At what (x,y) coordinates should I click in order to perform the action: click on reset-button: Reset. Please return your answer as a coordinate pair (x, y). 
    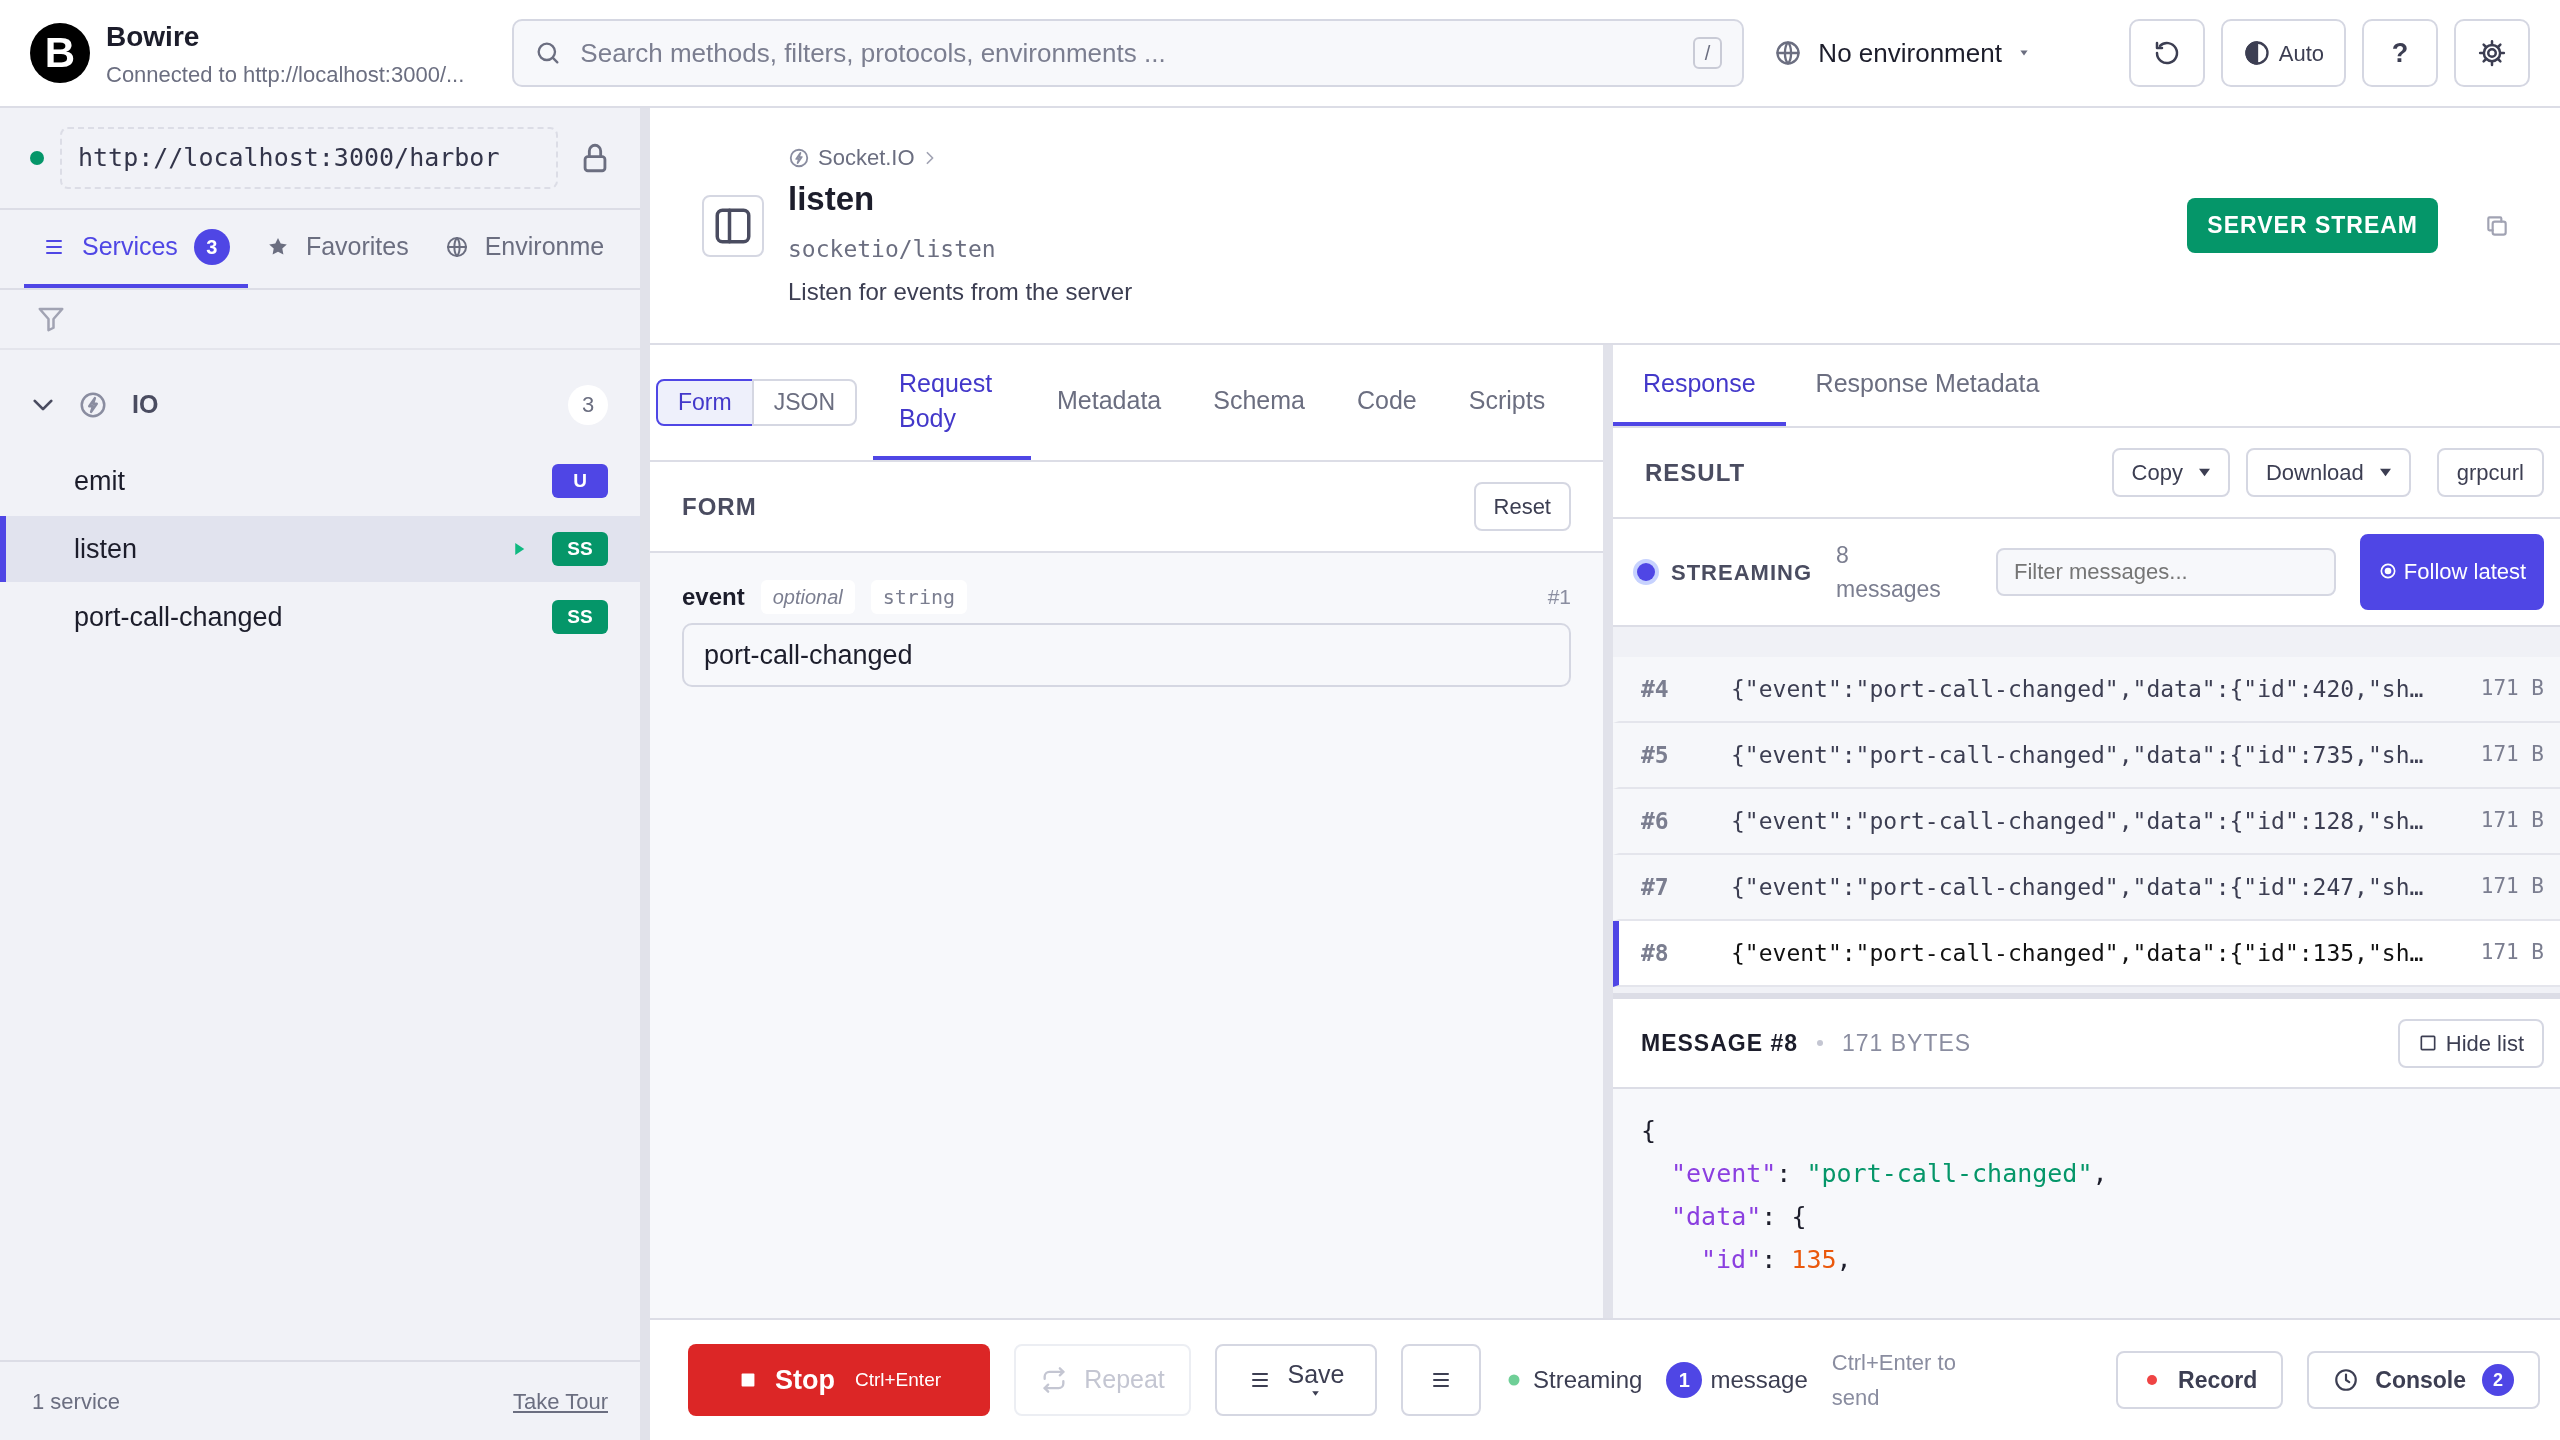
    Looking at the image, I should click on (1522, 506).